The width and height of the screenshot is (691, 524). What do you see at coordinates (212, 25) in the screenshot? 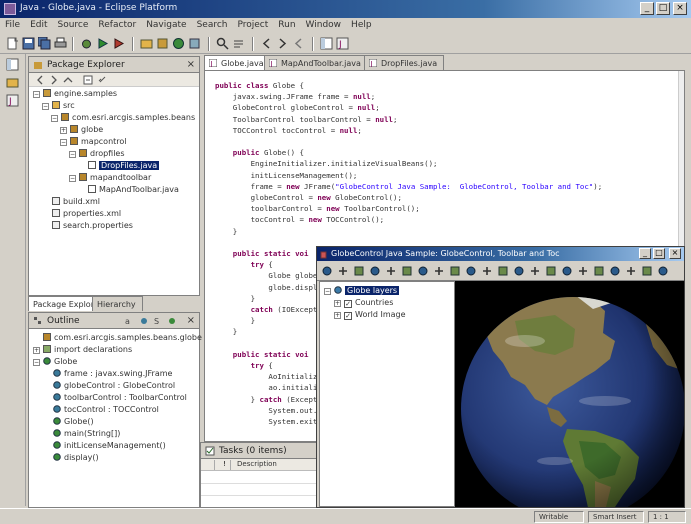
I see `menu-search: Search` at bounding box center [212, 25].